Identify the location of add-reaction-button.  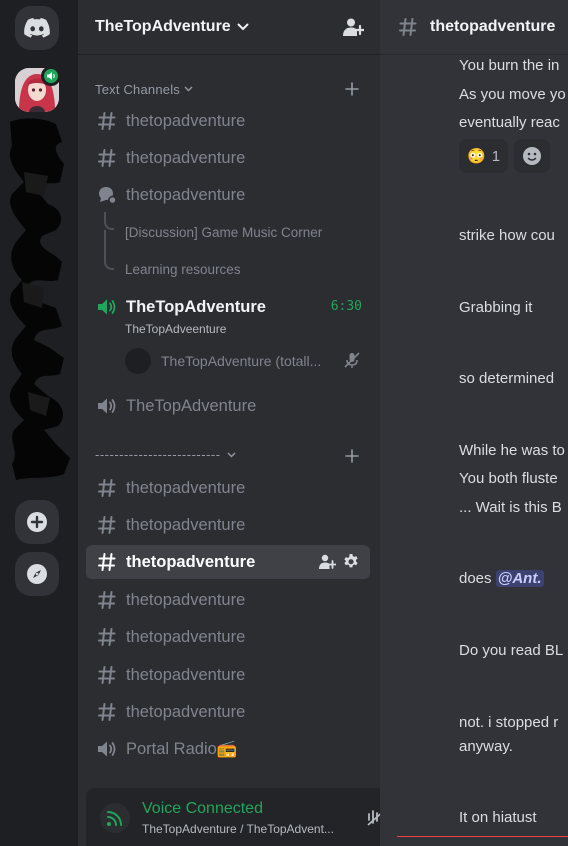
(532, 156).